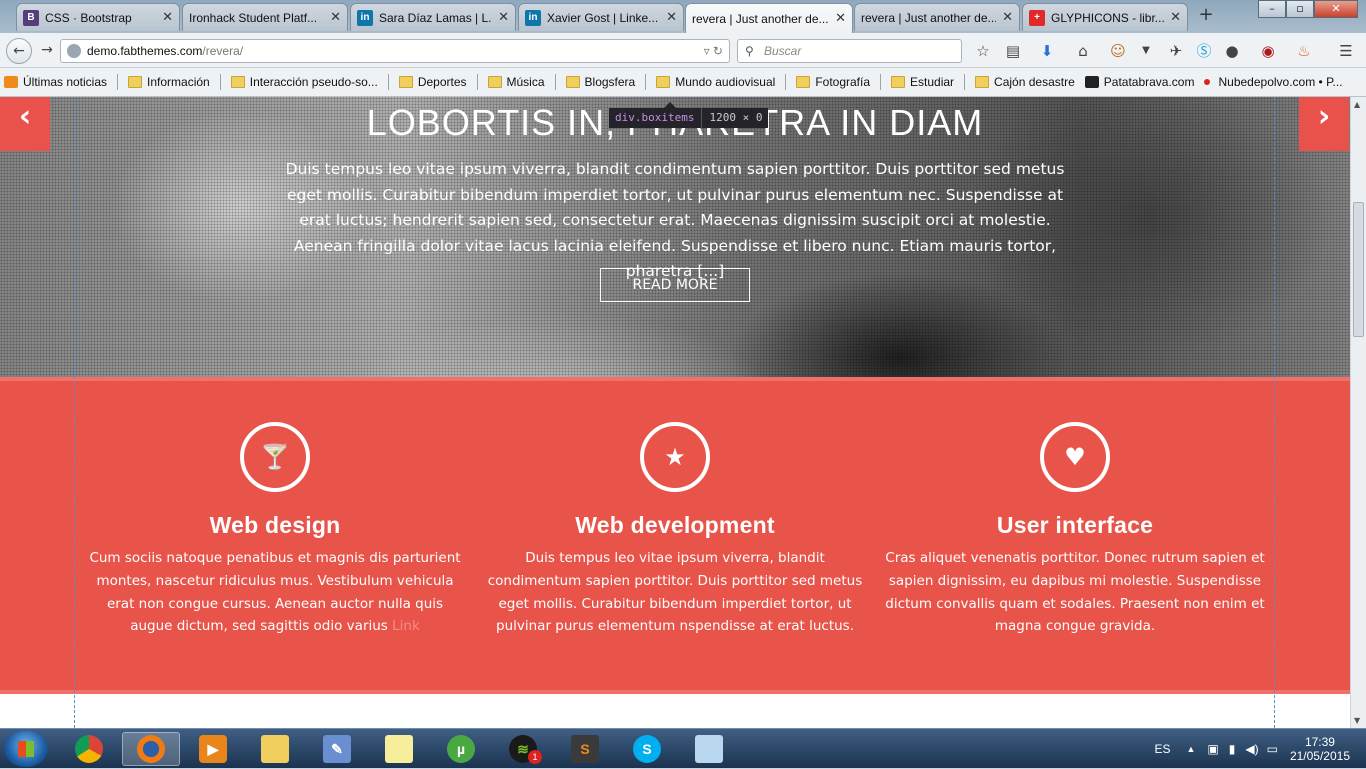  I want to click on scroll-down-icon: ▼, so click(1357, 720).